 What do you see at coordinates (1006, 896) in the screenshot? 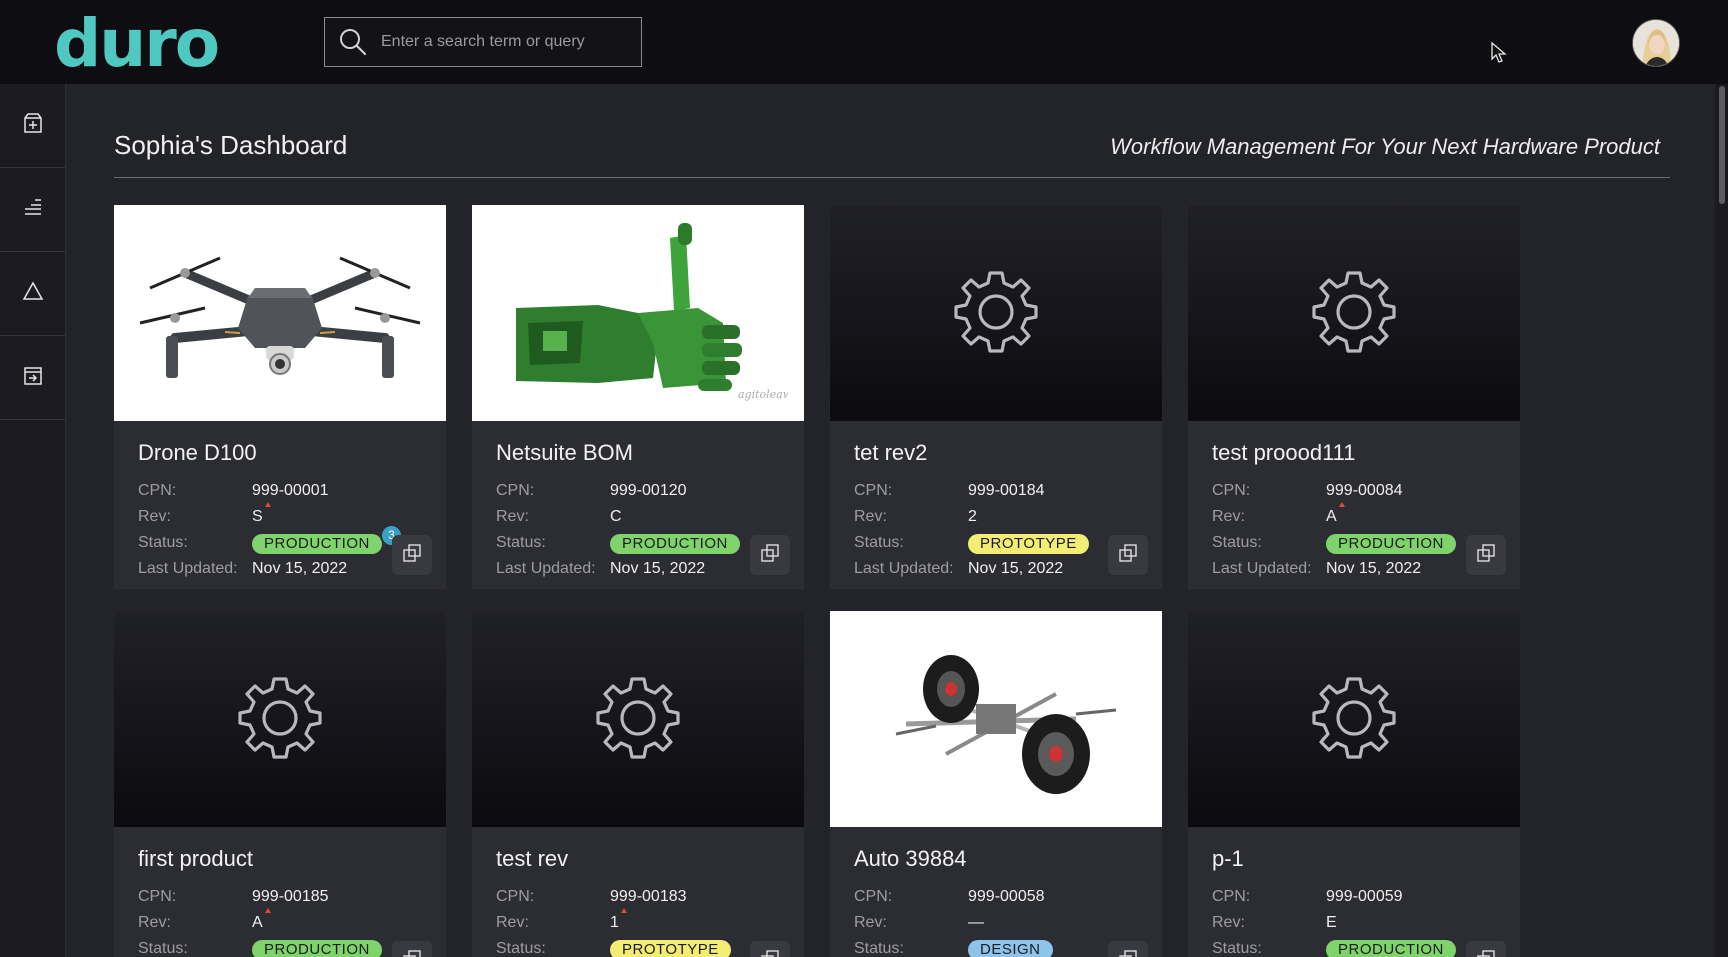
I see `cpn-value: 999-00058` at bounding box center [1006, 896].